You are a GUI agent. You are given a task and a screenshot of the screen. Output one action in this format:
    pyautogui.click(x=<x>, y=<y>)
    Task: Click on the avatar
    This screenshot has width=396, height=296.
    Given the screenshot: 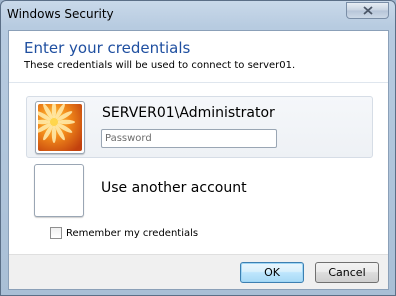 What is the action you would take?
    pyautogui.click(x=60, y=127)
    